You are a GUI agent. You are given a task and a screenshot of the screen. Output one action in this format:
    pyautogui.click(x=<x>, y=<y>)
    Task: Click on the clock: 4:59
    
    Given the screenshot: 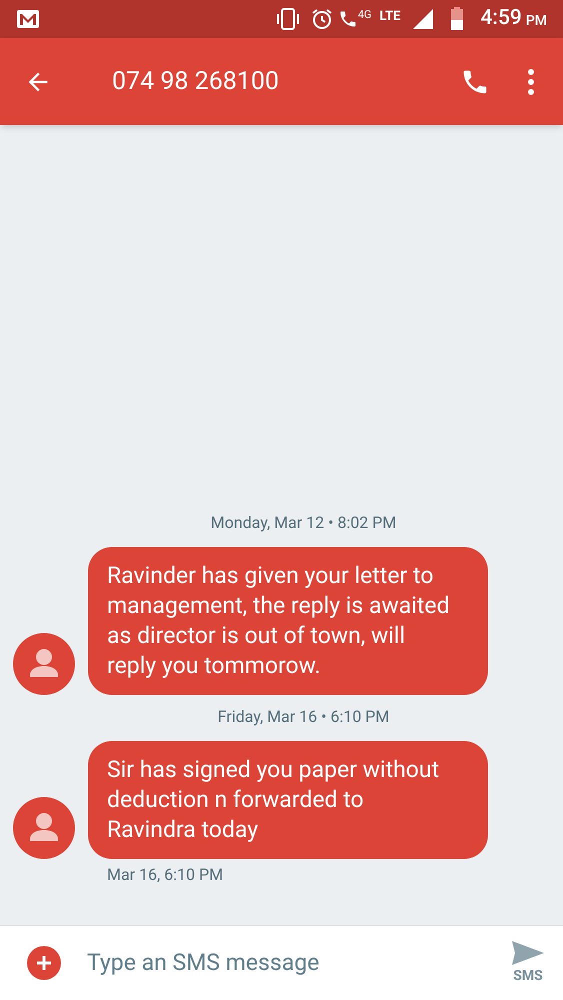 What is the action you would take?
    pyautogui.click(x=501, y=18)
    